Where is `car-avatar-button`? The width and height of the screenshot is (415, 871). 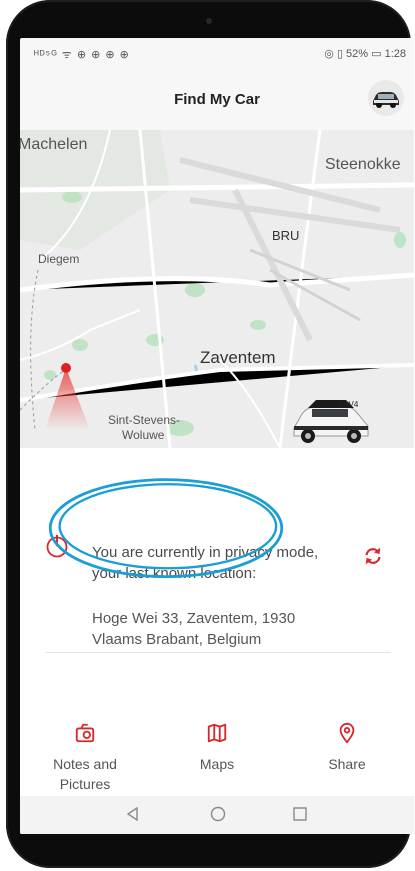
car-avatar-button is located at coordinates (386, 98).